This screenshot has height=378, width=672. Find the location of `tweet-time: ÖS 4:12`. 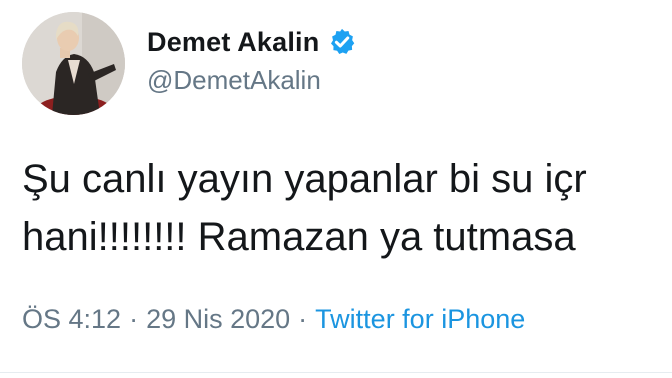

tweet-time: ÖS 4:12 is located at coordinates (71, 319).